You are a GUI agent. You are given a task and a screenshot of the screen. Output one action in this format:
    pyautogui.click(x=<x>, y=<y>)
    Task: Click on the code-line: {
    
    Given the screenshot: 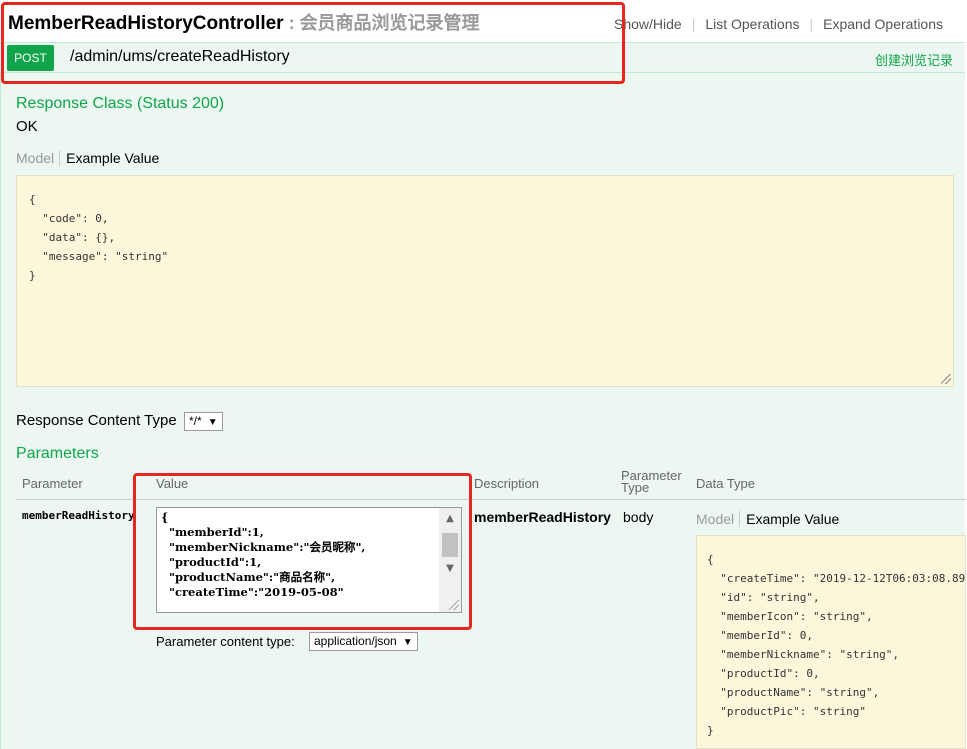 What is the action you would take?
    pyautogui.click(x=32, y=199)
    